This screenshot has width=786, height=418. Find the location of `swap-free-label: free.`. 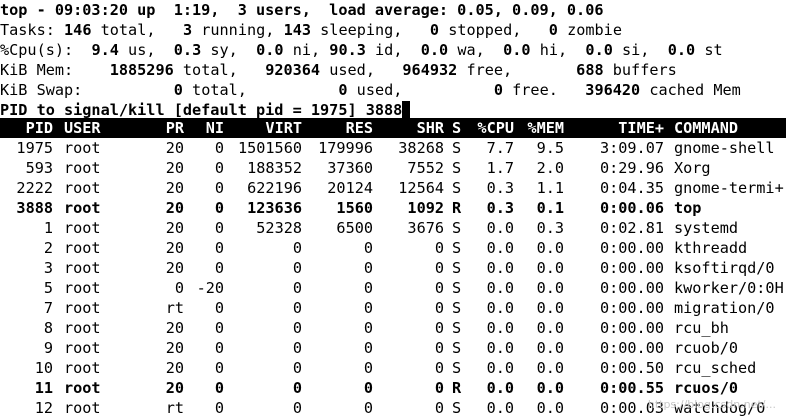

swap-free-label: free. is located at coordinates (535, 90).